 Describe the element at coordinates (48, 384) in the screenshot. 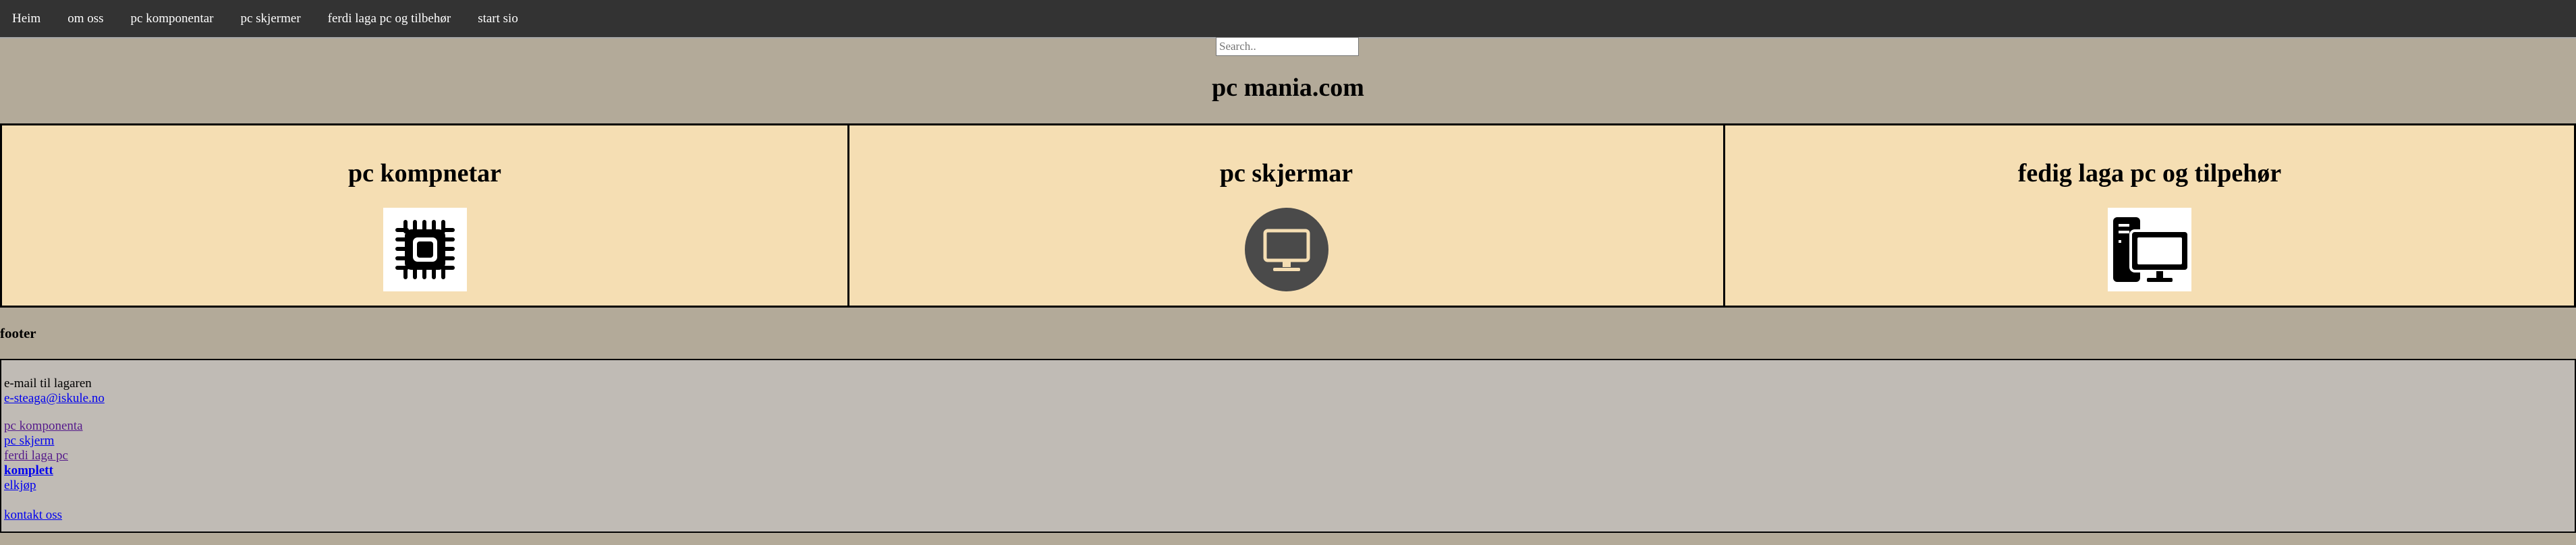

I see `email-label: e-mail til lagaren` at that location.